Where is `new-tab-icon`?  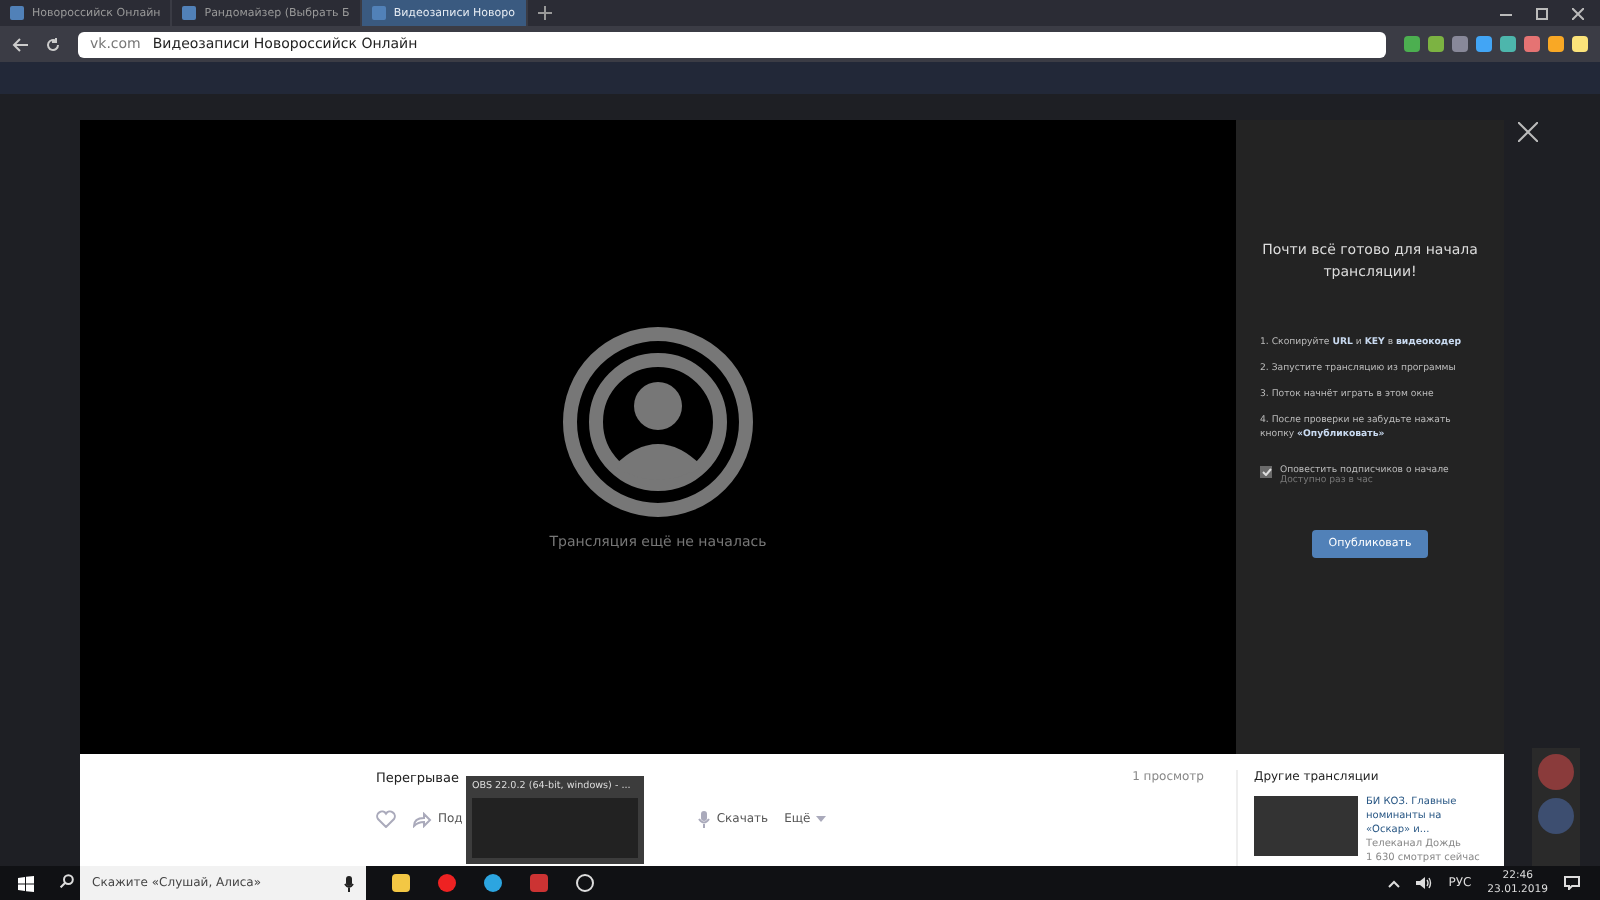 new-tab-icon is located at coordinates (544, 13).